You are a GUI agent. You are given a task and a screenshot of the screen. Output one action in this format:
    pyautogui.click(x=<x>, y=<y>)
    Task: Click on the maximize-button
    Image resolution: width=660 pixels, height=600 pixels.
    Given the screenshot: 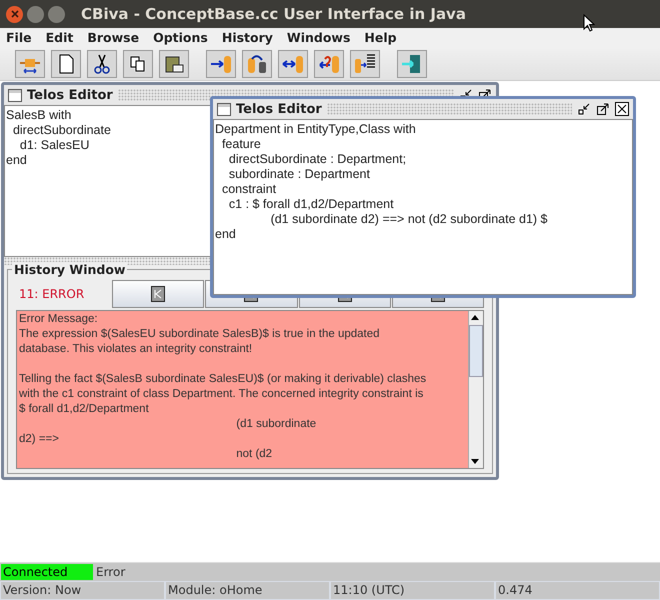 What is the action you would take?
    pyautogui.click(x=56, y=14)
    